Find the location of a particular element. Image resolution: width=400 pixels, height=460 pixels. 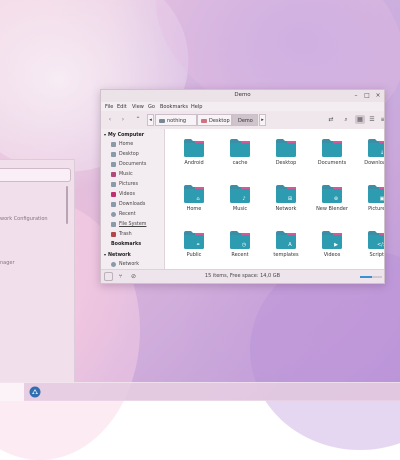

folder-pictures-icon: ▣ is located at coordinates (376, 194).